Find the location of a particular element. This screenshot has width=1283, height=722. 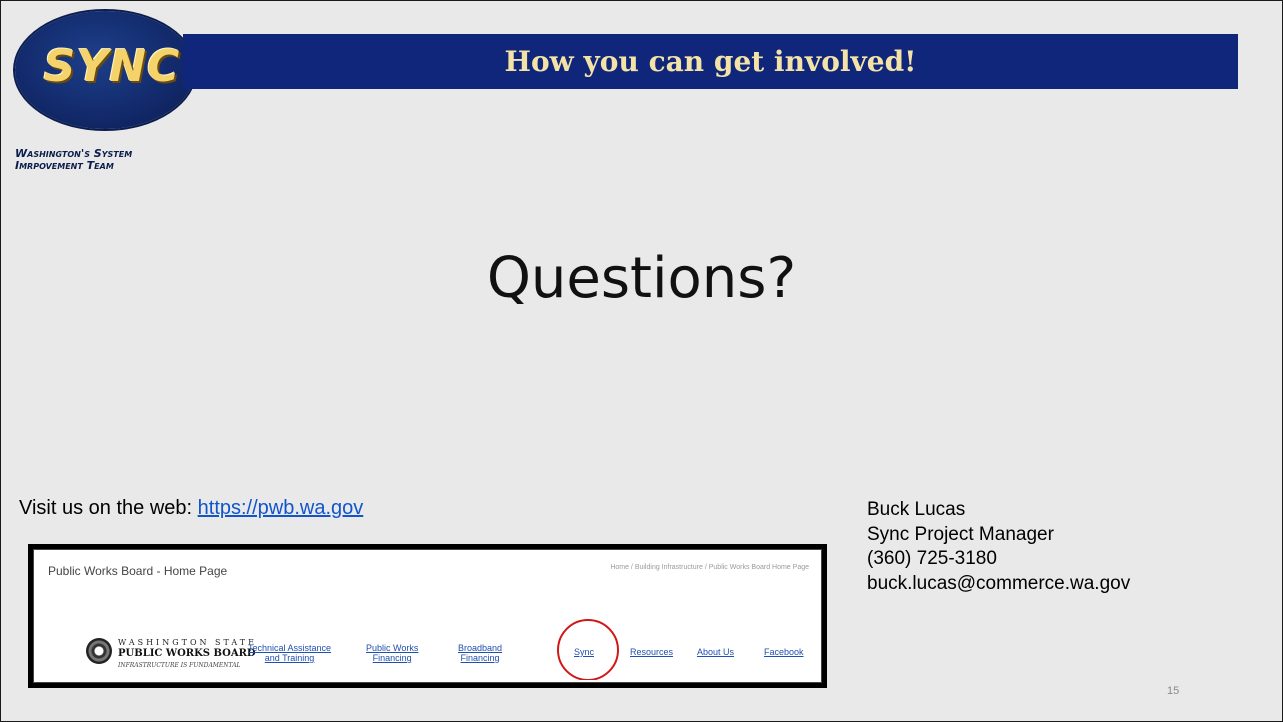

pwb-logo-line3: INFRASTRUCTURE IS FUNDAMENTAL is located at coordinates (179, 665).